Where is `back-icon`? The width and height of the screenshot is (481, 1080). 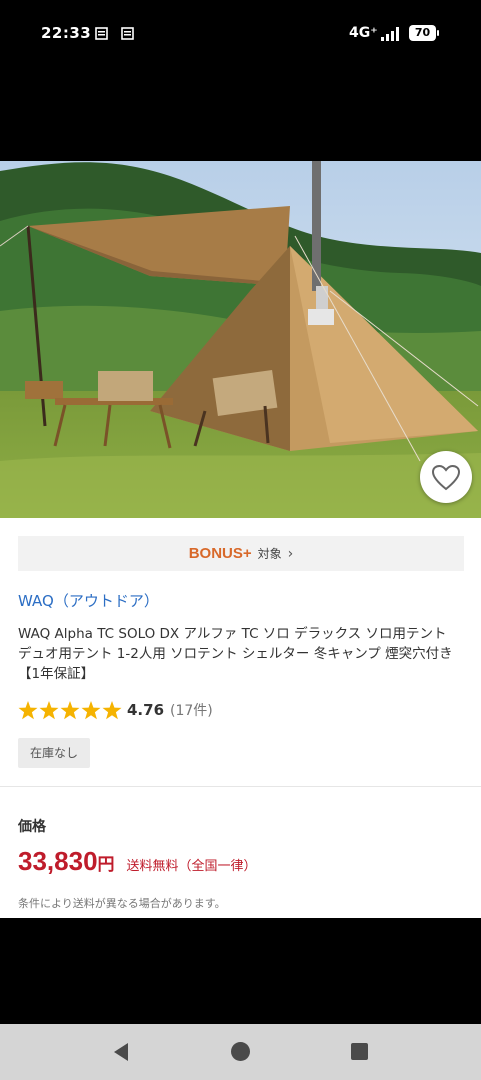
back-icon is located at coordinates (121, 1052).